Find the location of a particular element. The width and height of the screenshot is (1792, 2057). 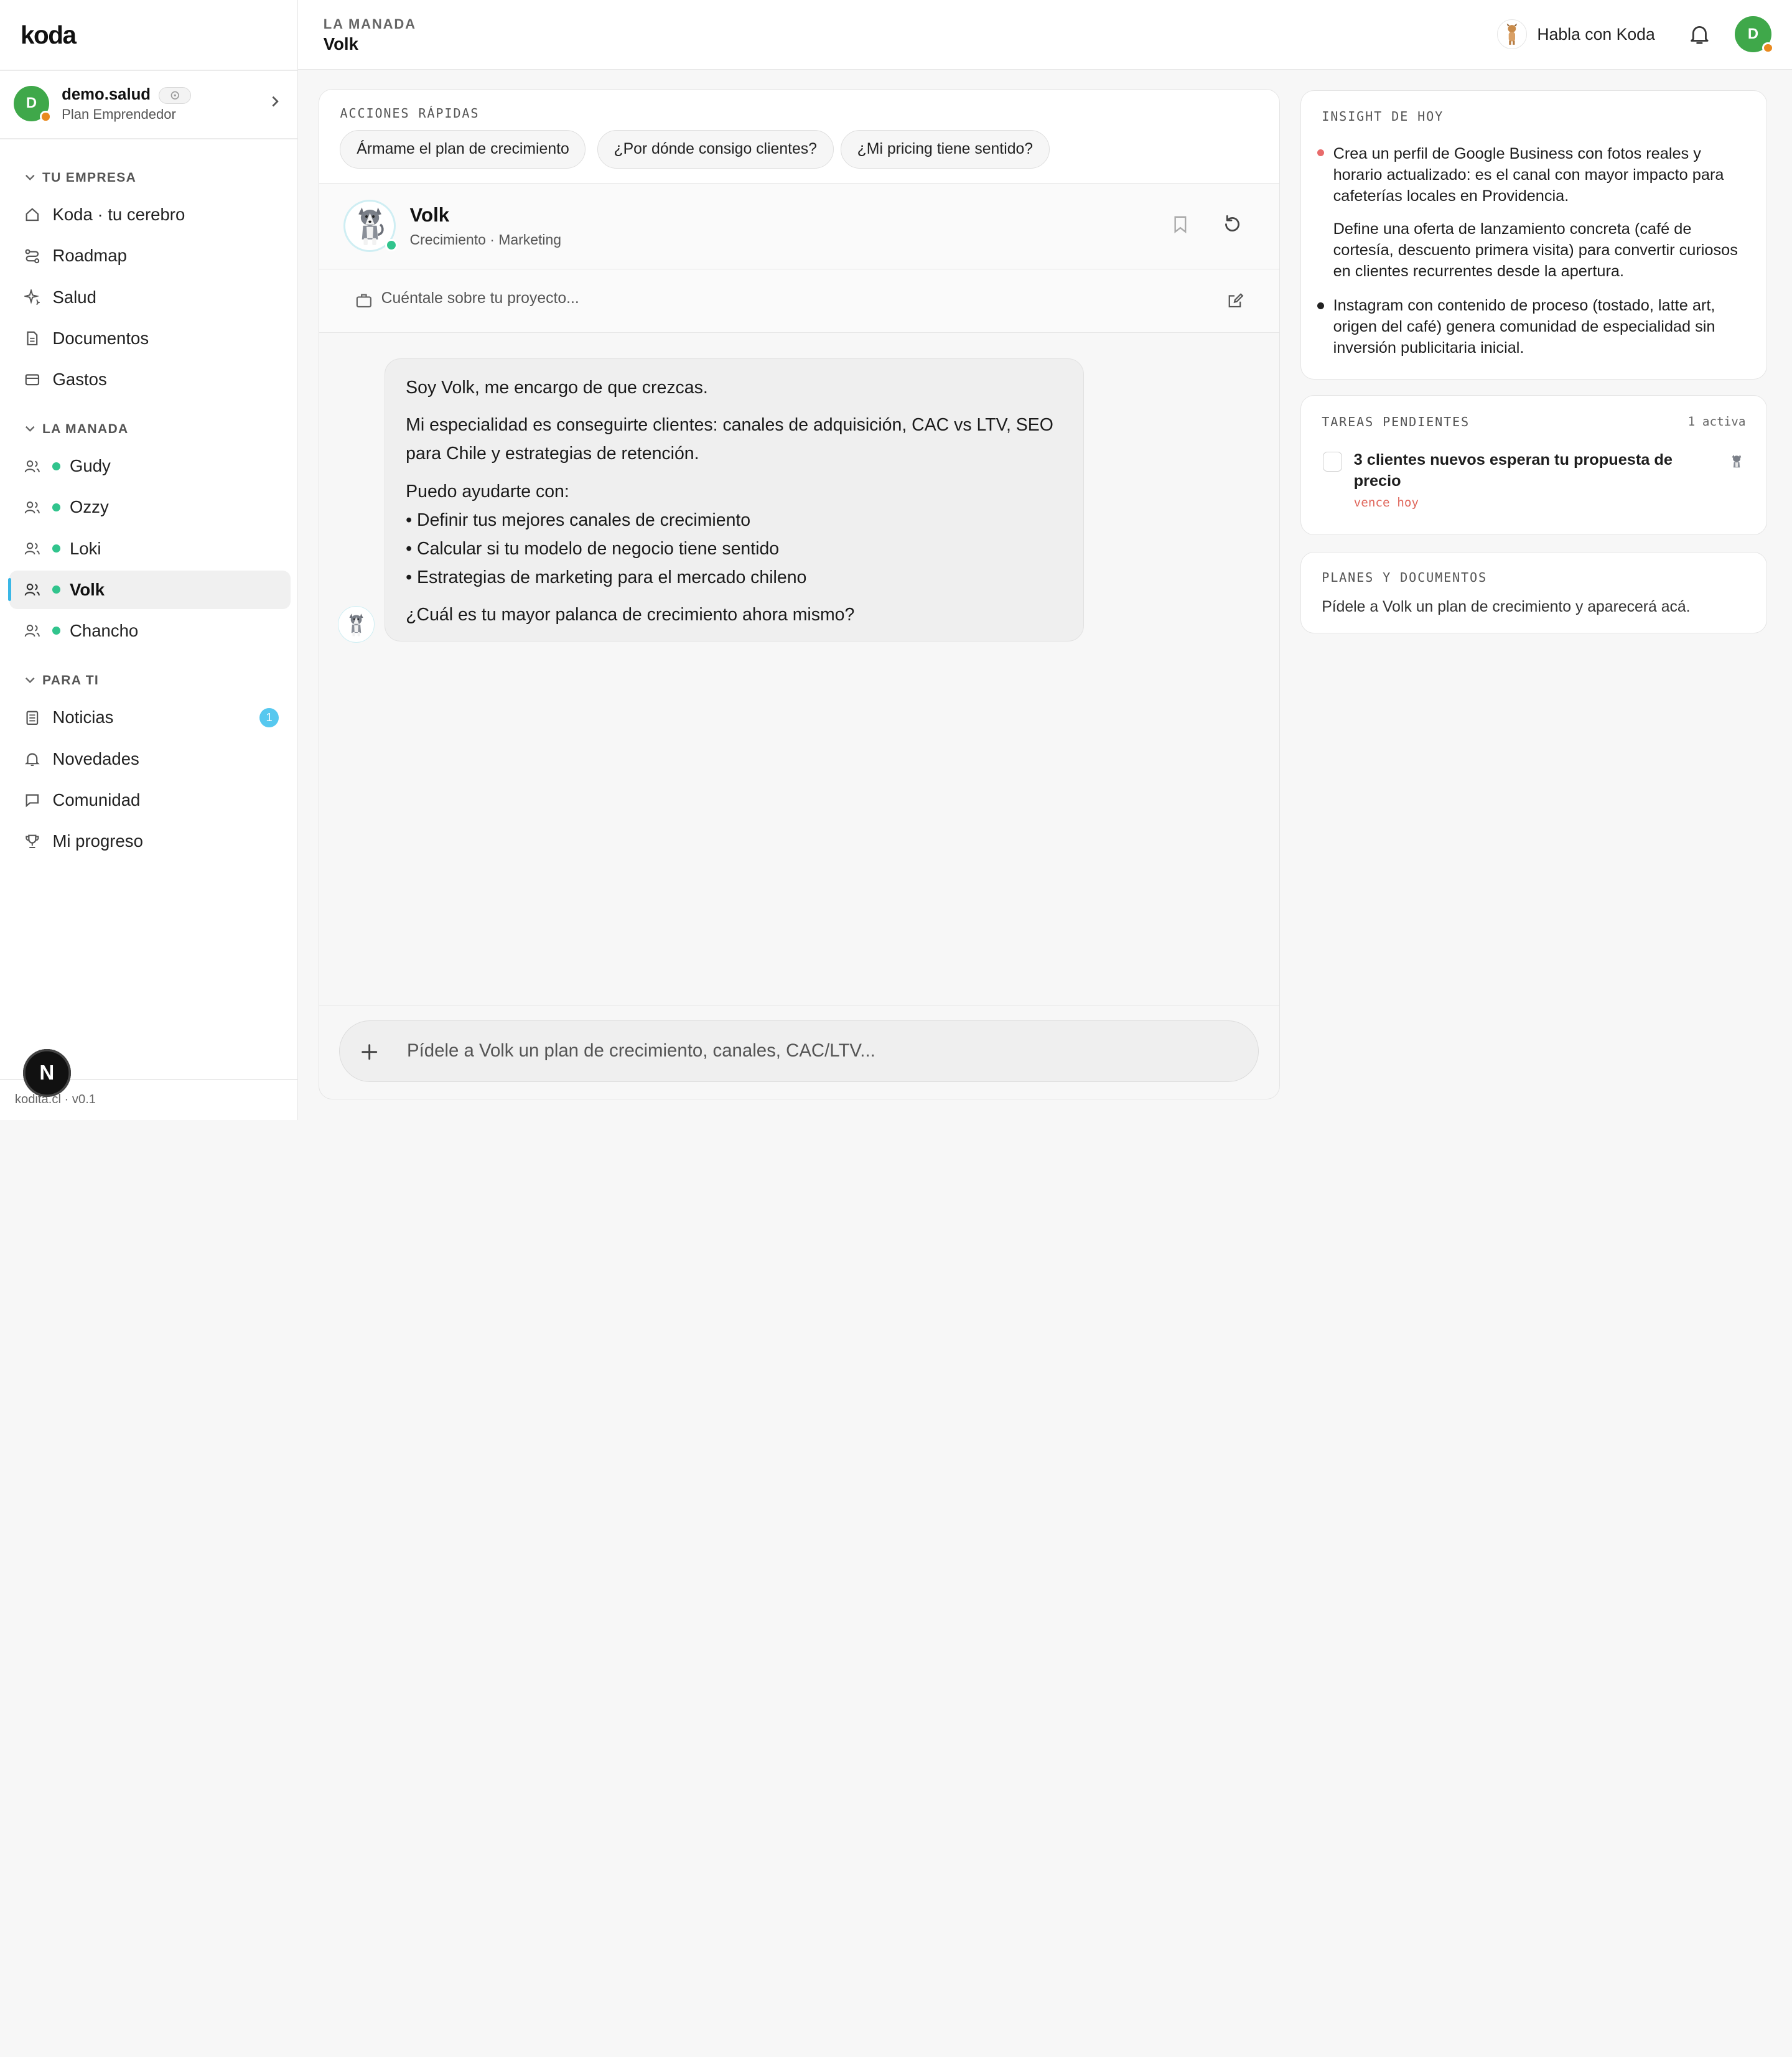

briefcase-icon is located at coordinates (364, 302).